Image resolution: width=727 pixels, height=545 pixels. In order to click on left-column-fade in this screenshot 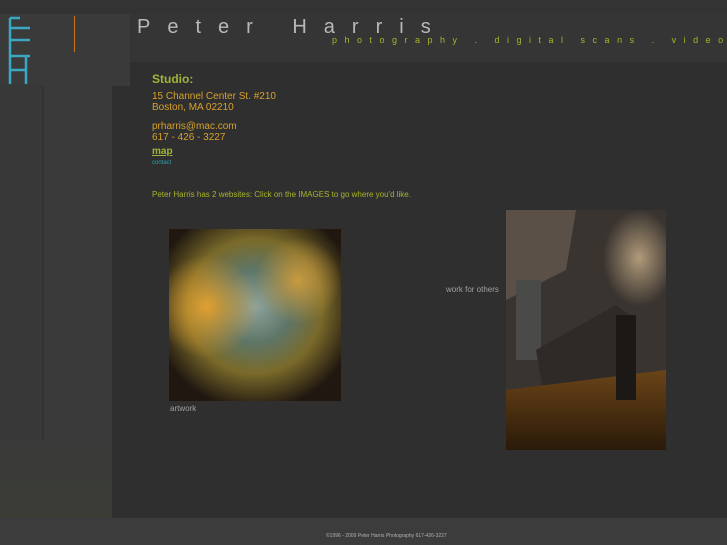, I will do `click(56, 479)`.